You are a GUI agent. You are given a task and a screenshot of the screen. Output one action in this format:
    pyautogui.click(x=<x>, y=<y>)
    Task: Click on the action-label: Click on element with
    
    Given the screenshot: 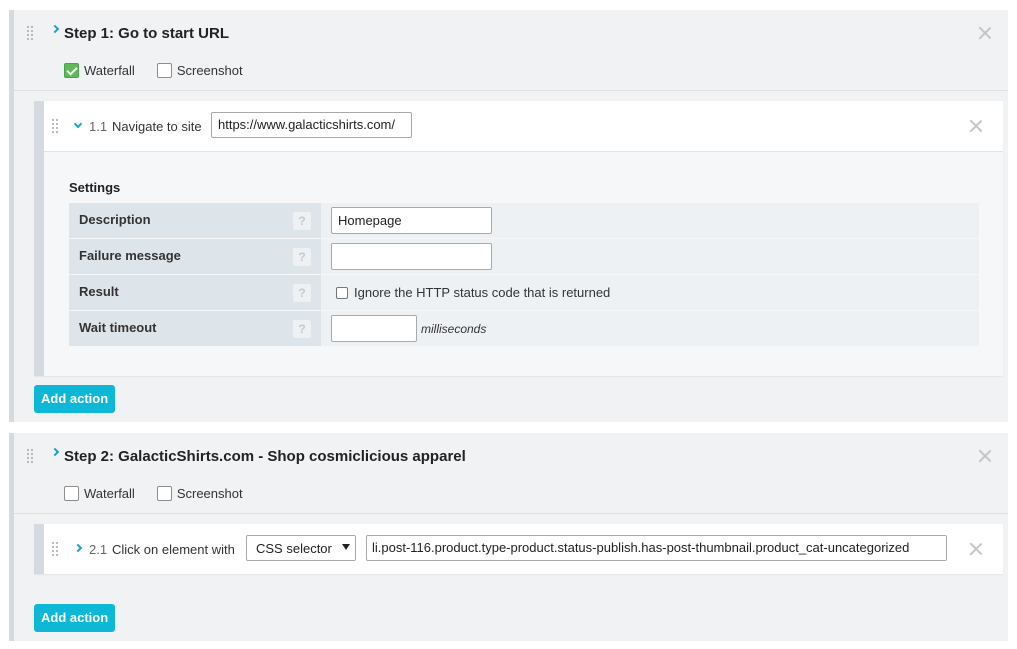 What is the action you would take?
    pyautogui.click(x=173, y=549)
    